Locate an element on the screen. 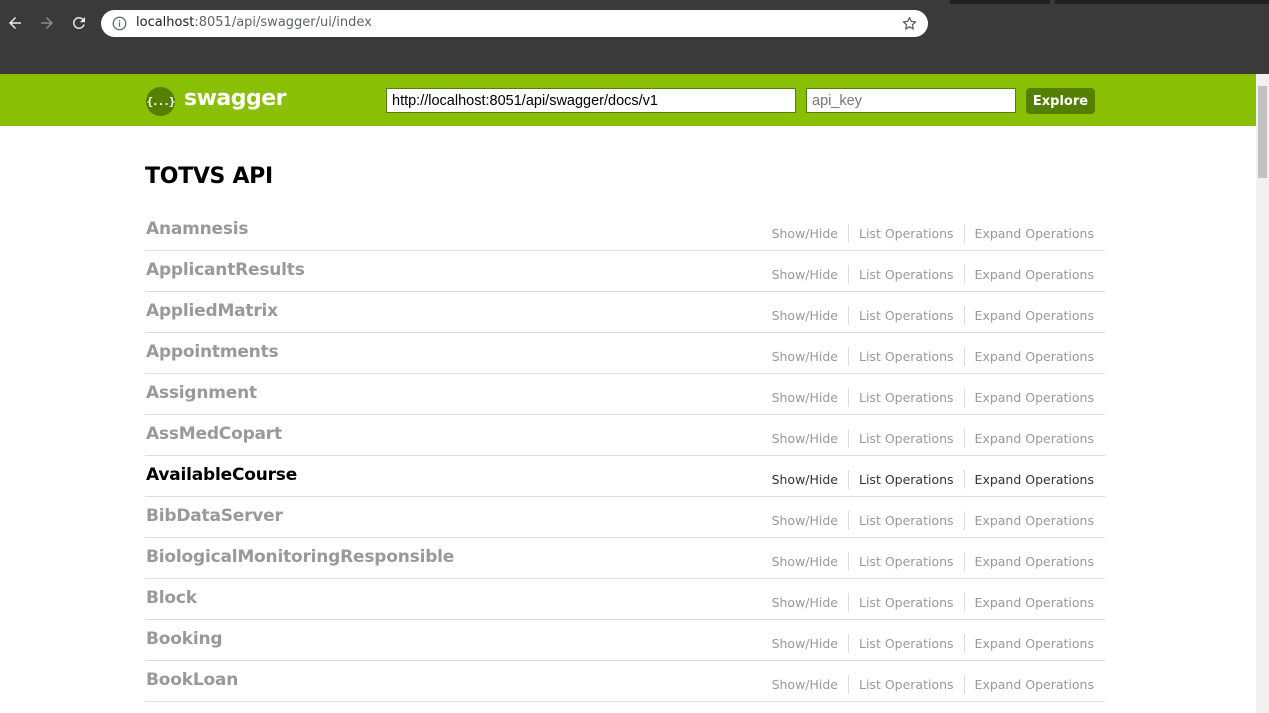  swagger-logo-icon: {...} is located at coordinates (161, 101).